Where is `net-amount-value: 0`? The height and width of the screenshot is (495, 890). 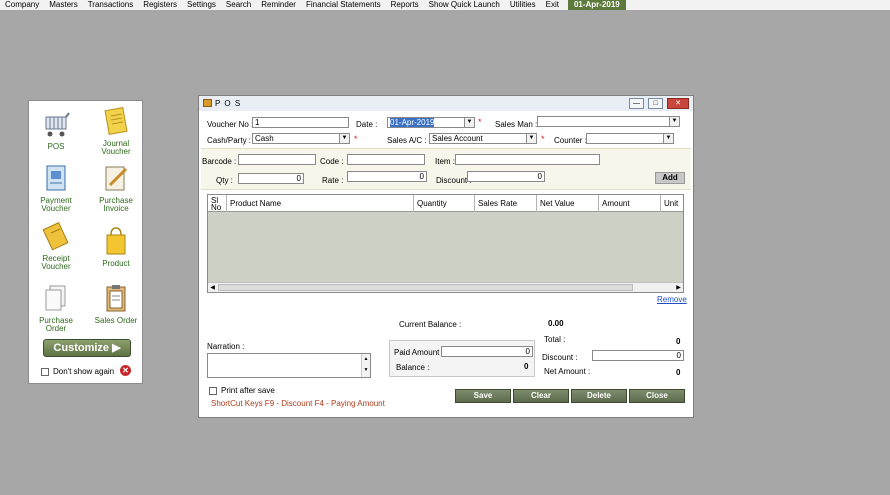 net-amount-value: 0 is located at coordinates (678, 372).